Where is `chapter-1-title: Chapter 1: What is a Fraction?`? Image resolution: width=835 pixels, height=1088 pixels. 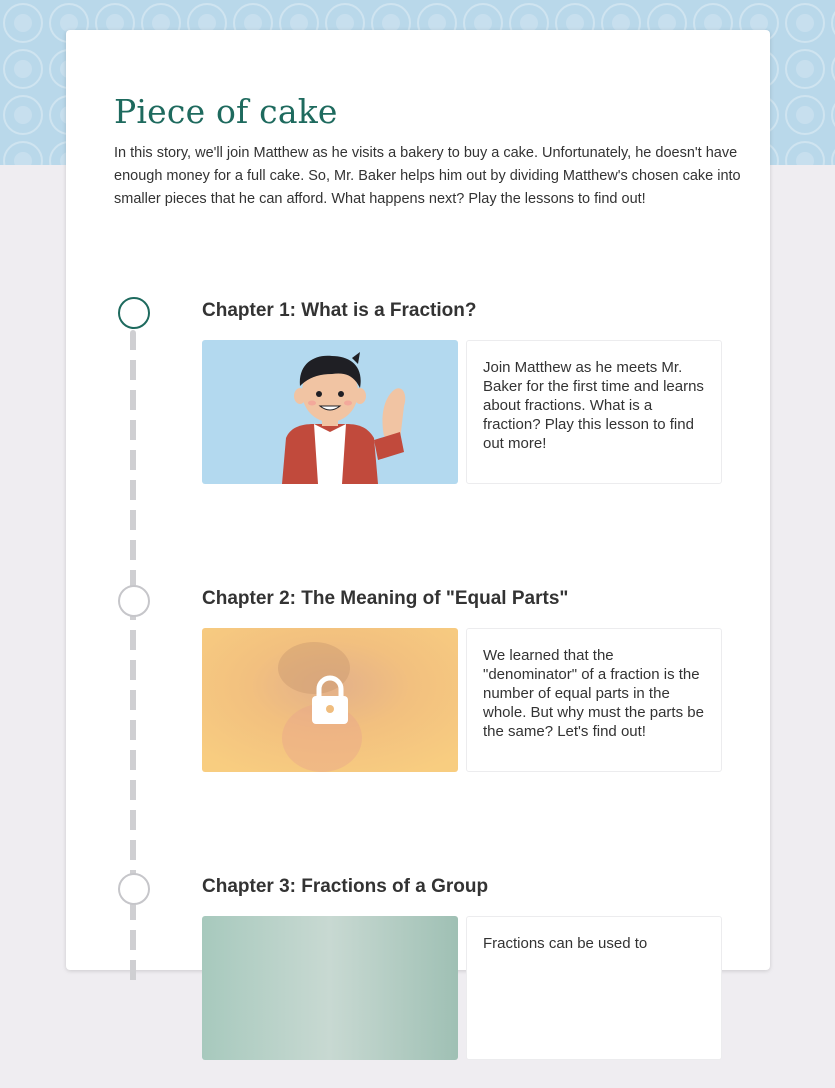 chapter-1-title: Chapter 1: What is a Fraction? is located at coordinates (339, 311).